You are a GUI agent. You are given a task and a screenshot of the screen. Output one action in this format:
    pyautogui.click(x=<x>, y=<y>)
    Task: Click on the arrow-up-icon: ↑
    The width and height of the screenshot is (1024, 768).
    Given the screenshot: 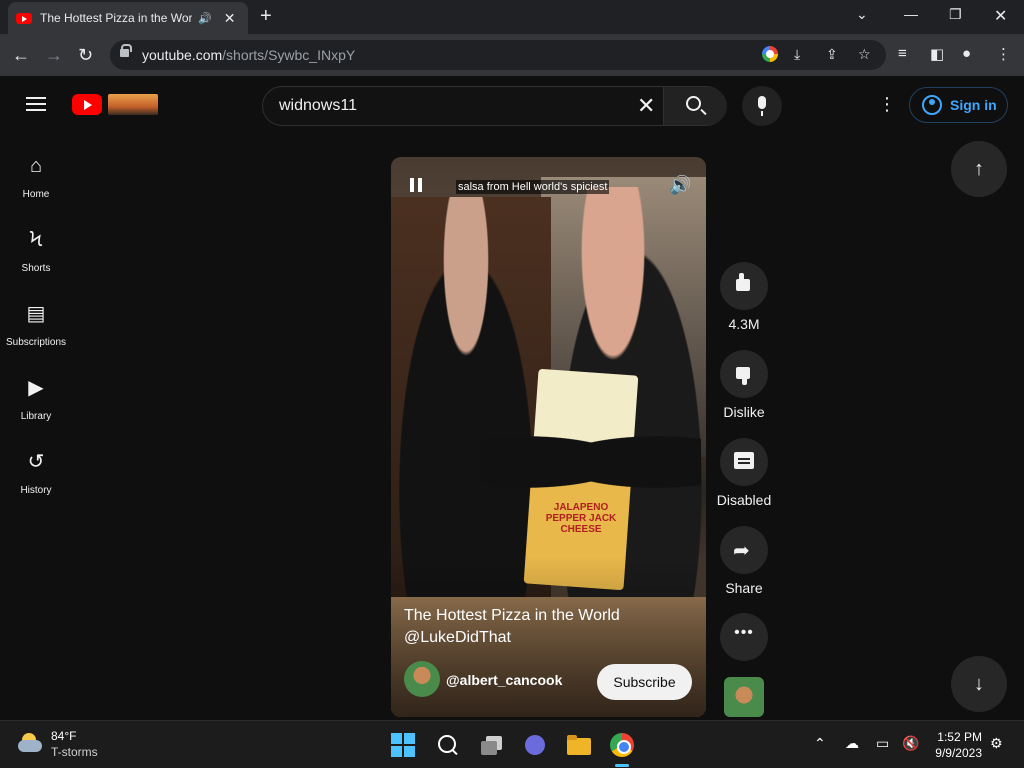 What is the action you would take?
    pyautogui.click(x=979, y=169)
    